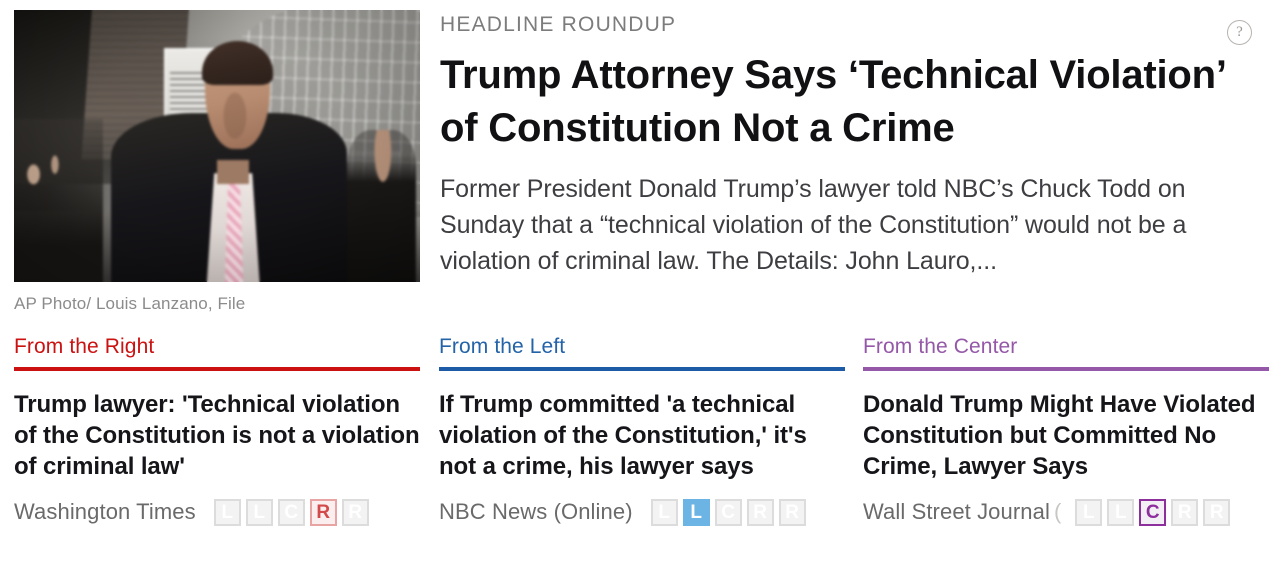 The width and height of the screenshot is (1280, 573). I want to click on source-row-center: Wall Street Journal ( LLCRR, so click(1066, 512).